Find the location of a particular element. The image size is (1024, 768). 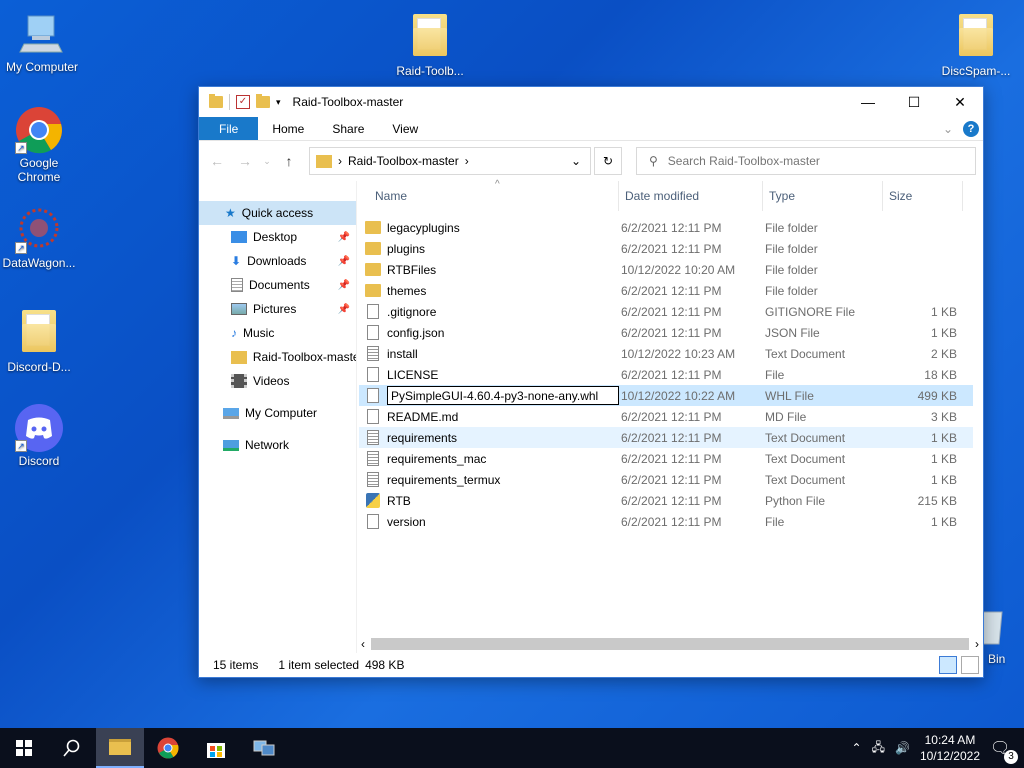

search-input is located at coordinates (807, 161).